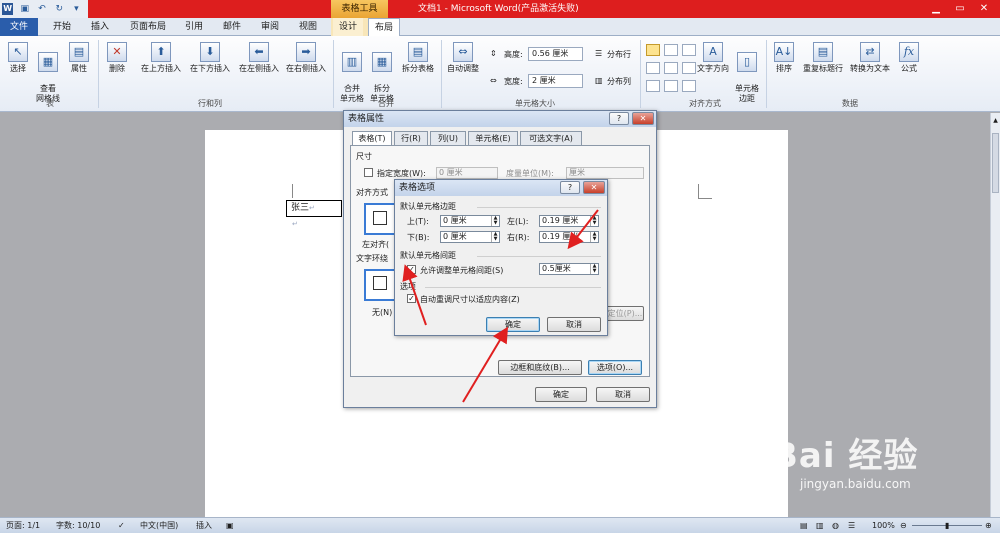 The width and height of the screenshot is (1000, 533). Describe the element at coordinates (8, 9) in the screenshot. I see `word-icon: W` at that location.